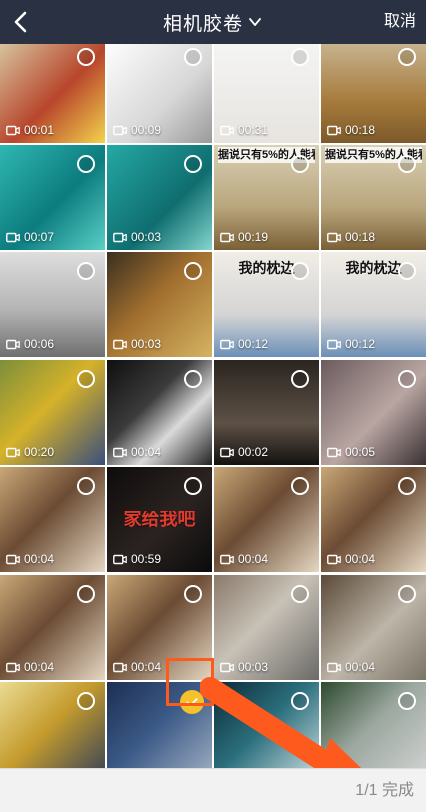  I want to click on selection-highlight, so click(190, 682).